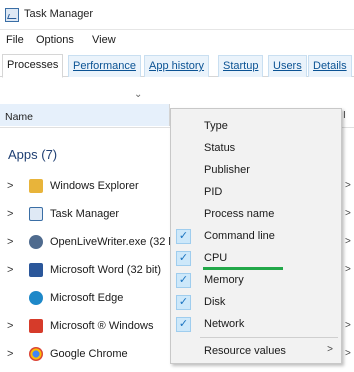 The width and height of the screenshot is (354, 372). I want to click on menu-file: File, so click(15, 40).